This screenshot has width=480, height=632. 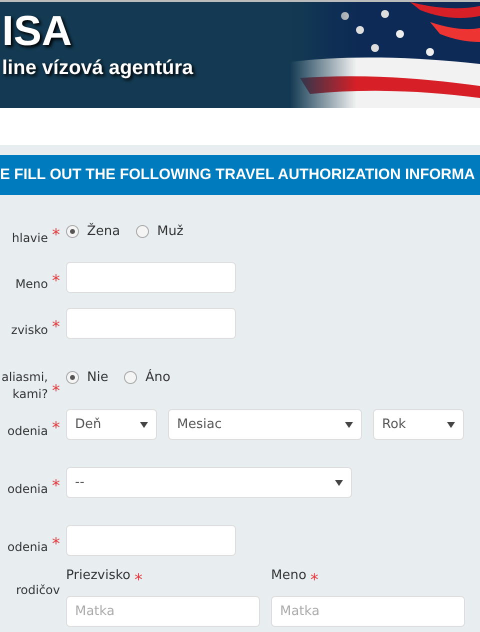 I want to click on section-title: E FILL OUT THE FOLLOWING TRAVEL AUTHORIZATION INFORMA, so click(x=237, y=174).